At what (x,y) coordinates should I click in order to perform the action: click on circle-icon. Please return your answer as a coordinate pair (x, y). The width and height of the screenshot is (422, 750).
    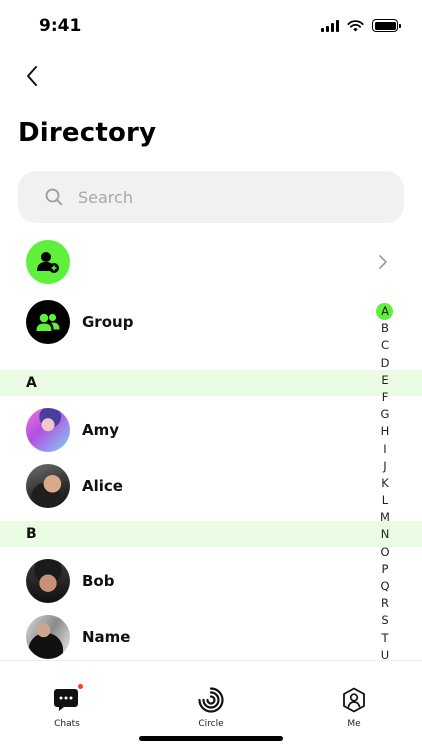
    Looking at the image, I should click on (211, 700).